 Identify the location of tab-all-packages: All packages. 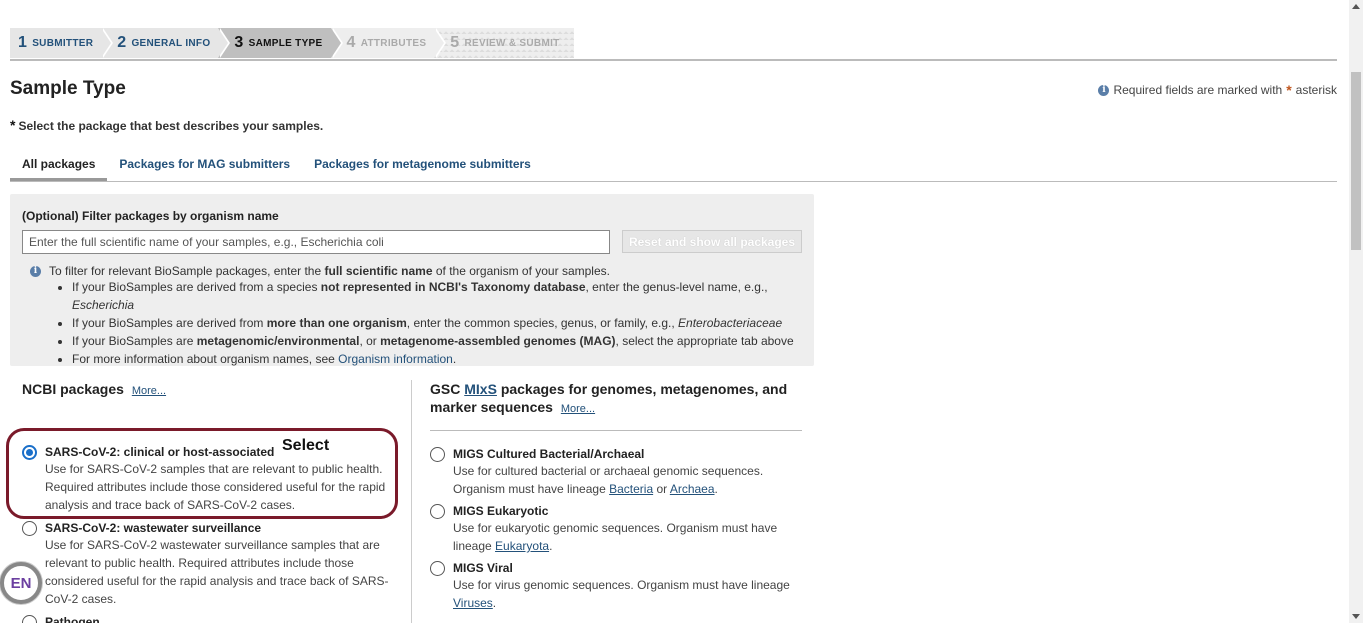
(59, 164).